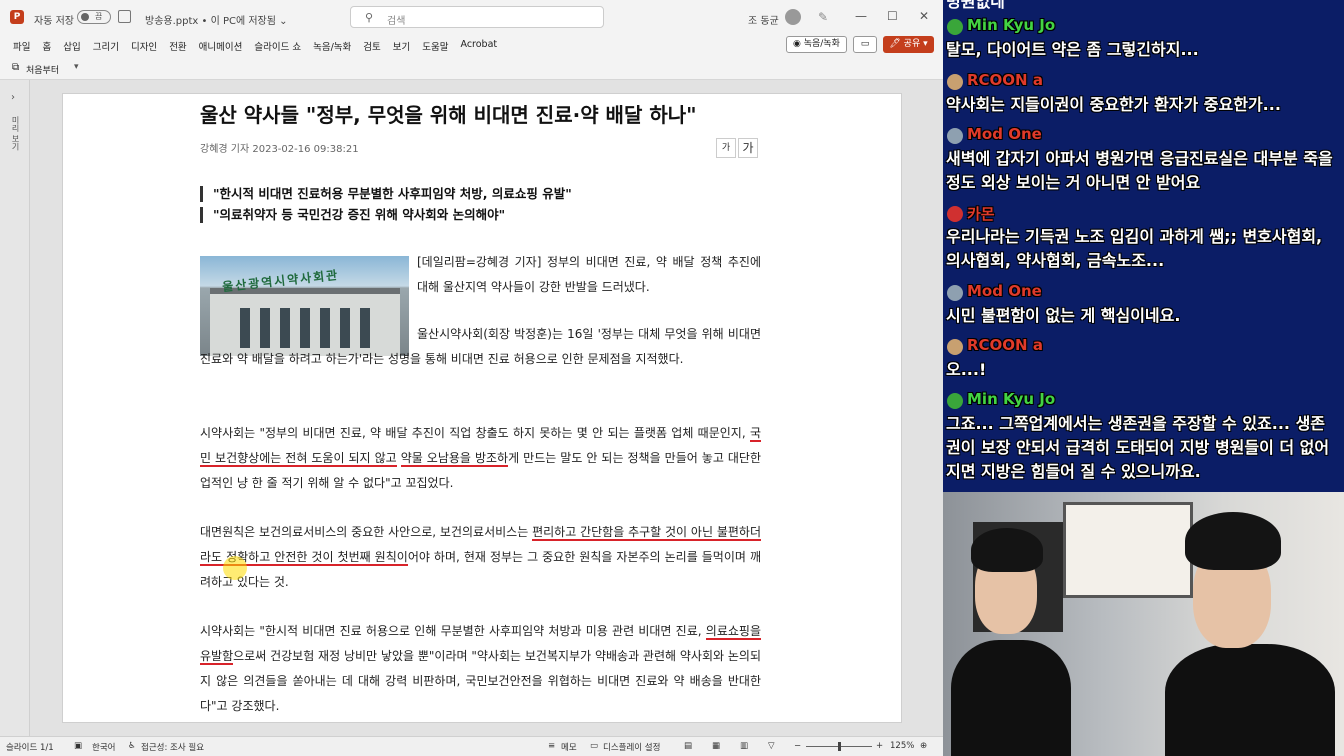  I want to click on chat-partial-message: 병원없네, so click(975, 5).